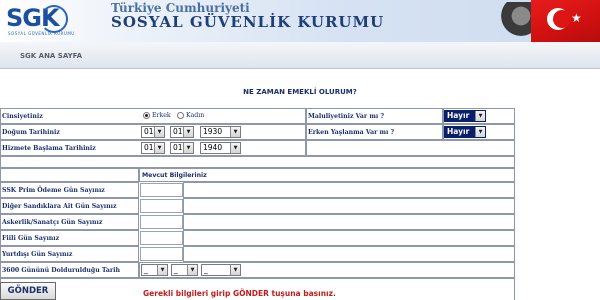 This screenshot has height=300, width=600. I want to click on turkish-flag-icon: ★, so click(565, 21).